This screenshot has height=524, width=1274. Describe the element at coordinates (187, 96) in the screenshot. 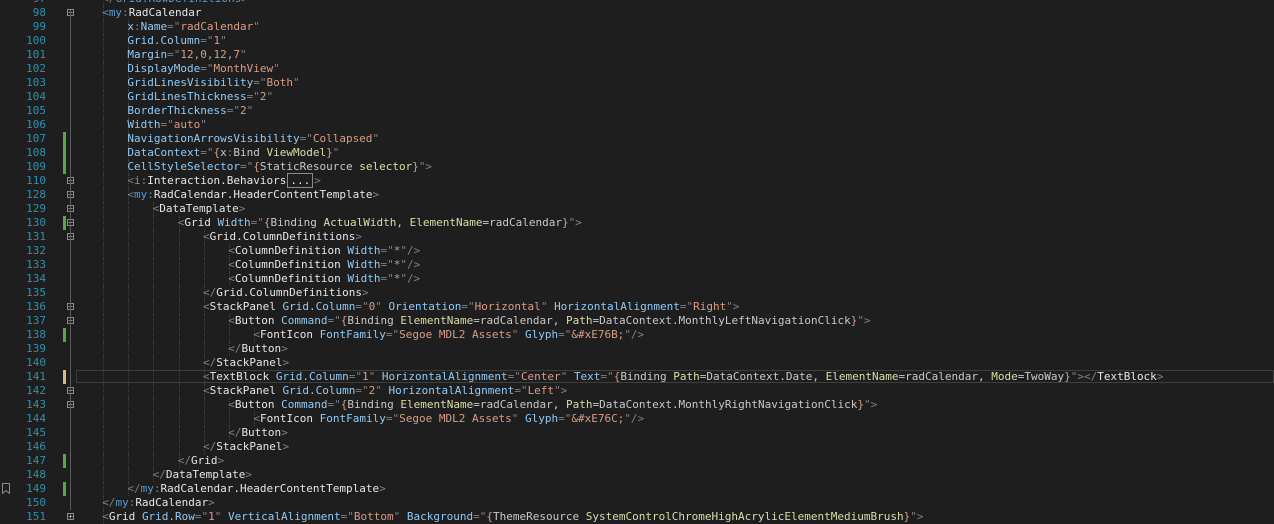

I see `token-attr: GridLinesThickness` at that location.